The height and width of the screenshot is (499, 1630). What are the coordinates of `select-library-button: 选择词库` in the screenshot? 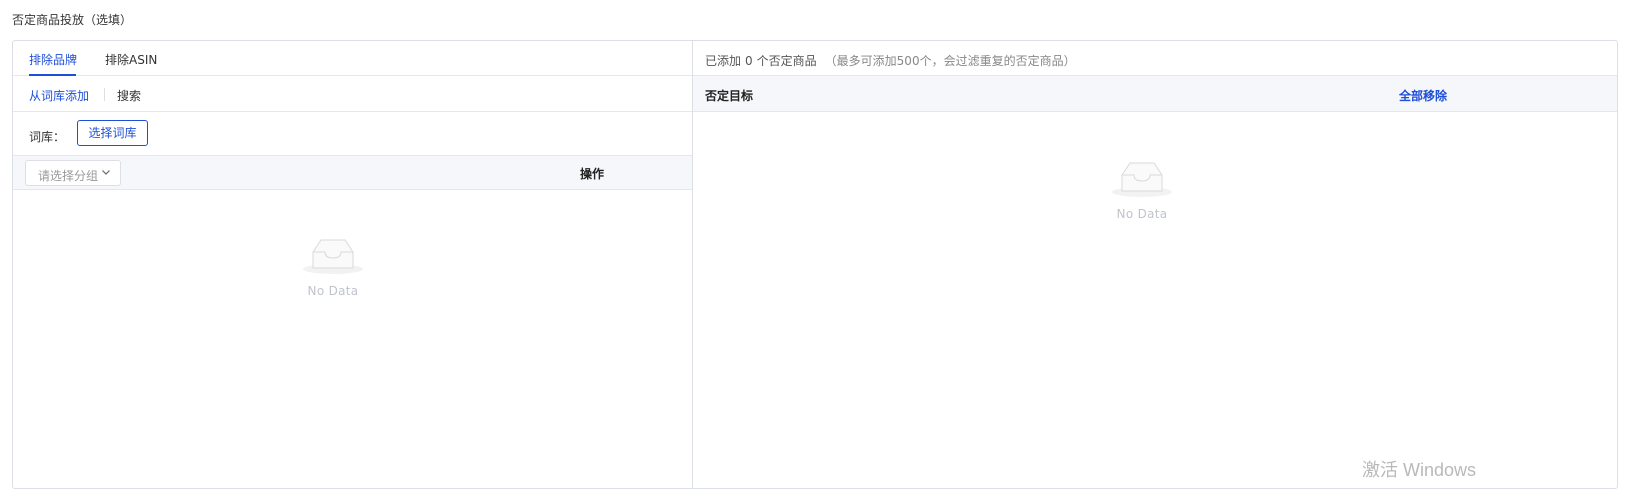 It's located at (112, 133).